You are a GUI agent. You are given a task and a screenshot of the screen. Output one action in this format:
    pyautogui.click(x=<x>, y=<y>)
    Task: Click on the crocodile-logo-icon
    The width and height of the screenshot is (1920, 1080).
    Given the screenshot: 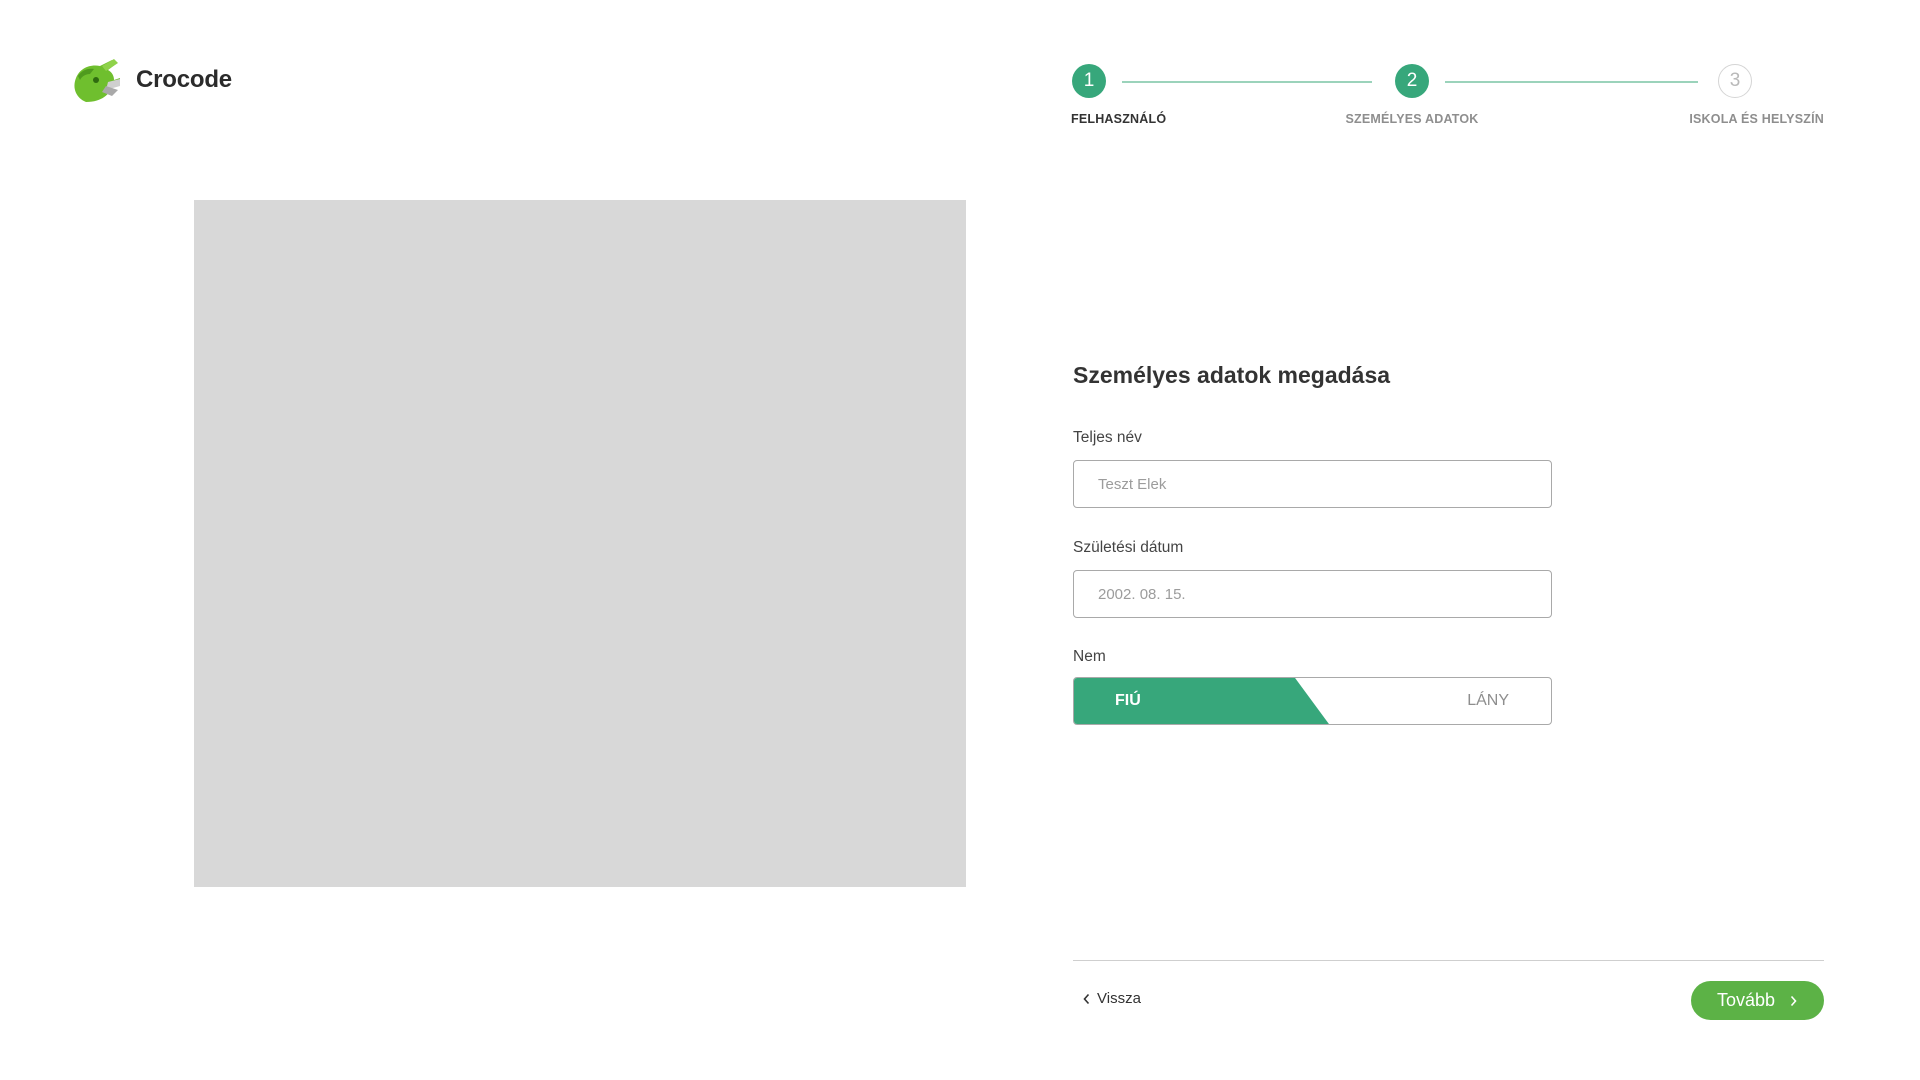 What is the action you would take?
    pyautogui.click(x=97, y=80)
    